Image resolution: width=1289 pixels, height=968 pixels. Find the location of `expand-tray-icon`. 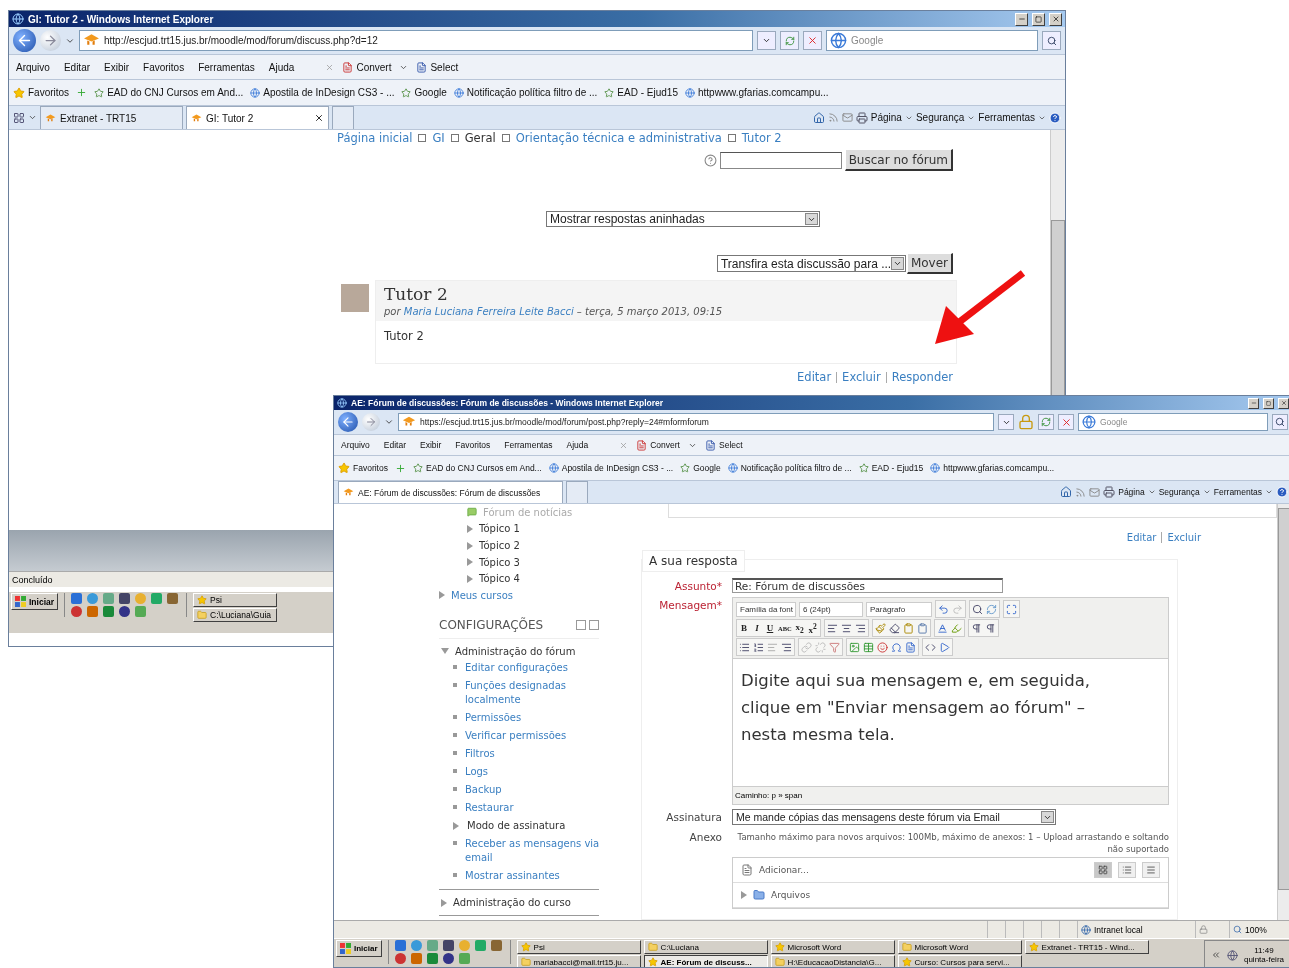

expand-tray-icon is located at coordinates (1215, 955).